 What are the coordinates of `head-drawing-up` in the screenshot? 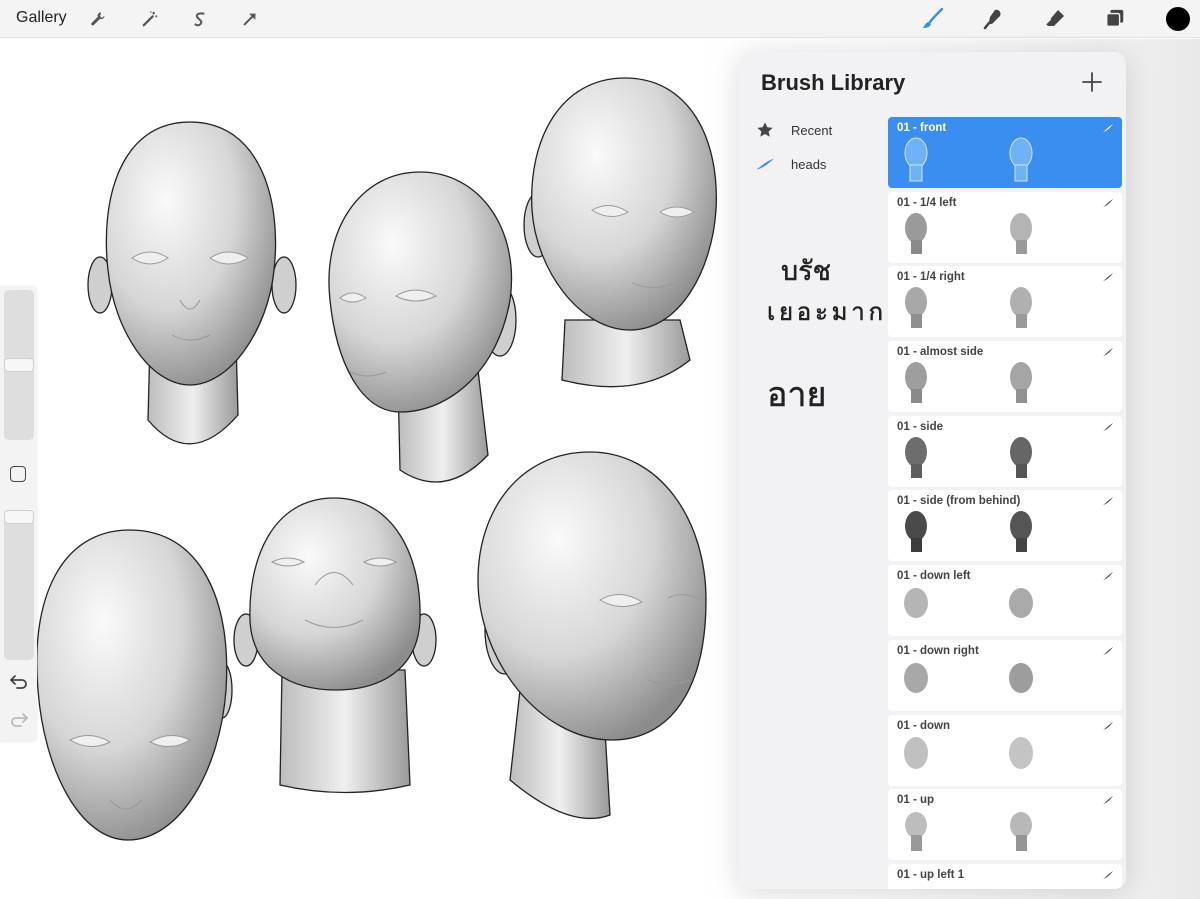 It's located at (335, 645).